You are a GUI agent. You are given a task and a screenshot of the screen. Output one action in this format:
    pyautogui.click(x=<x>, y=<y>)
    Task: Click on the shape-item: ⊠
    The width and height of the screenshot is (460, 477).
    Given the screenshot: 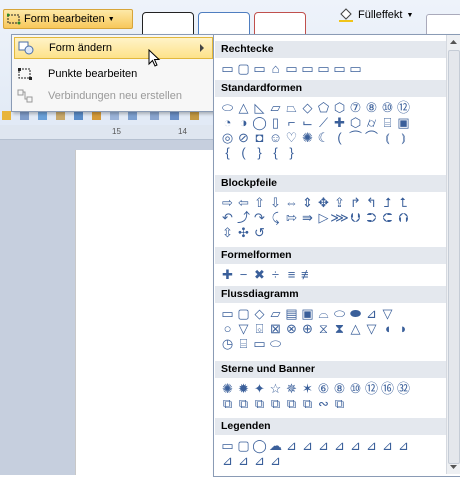 What is the action you would take?
    pyautogui.click(x=275, y=328)
    